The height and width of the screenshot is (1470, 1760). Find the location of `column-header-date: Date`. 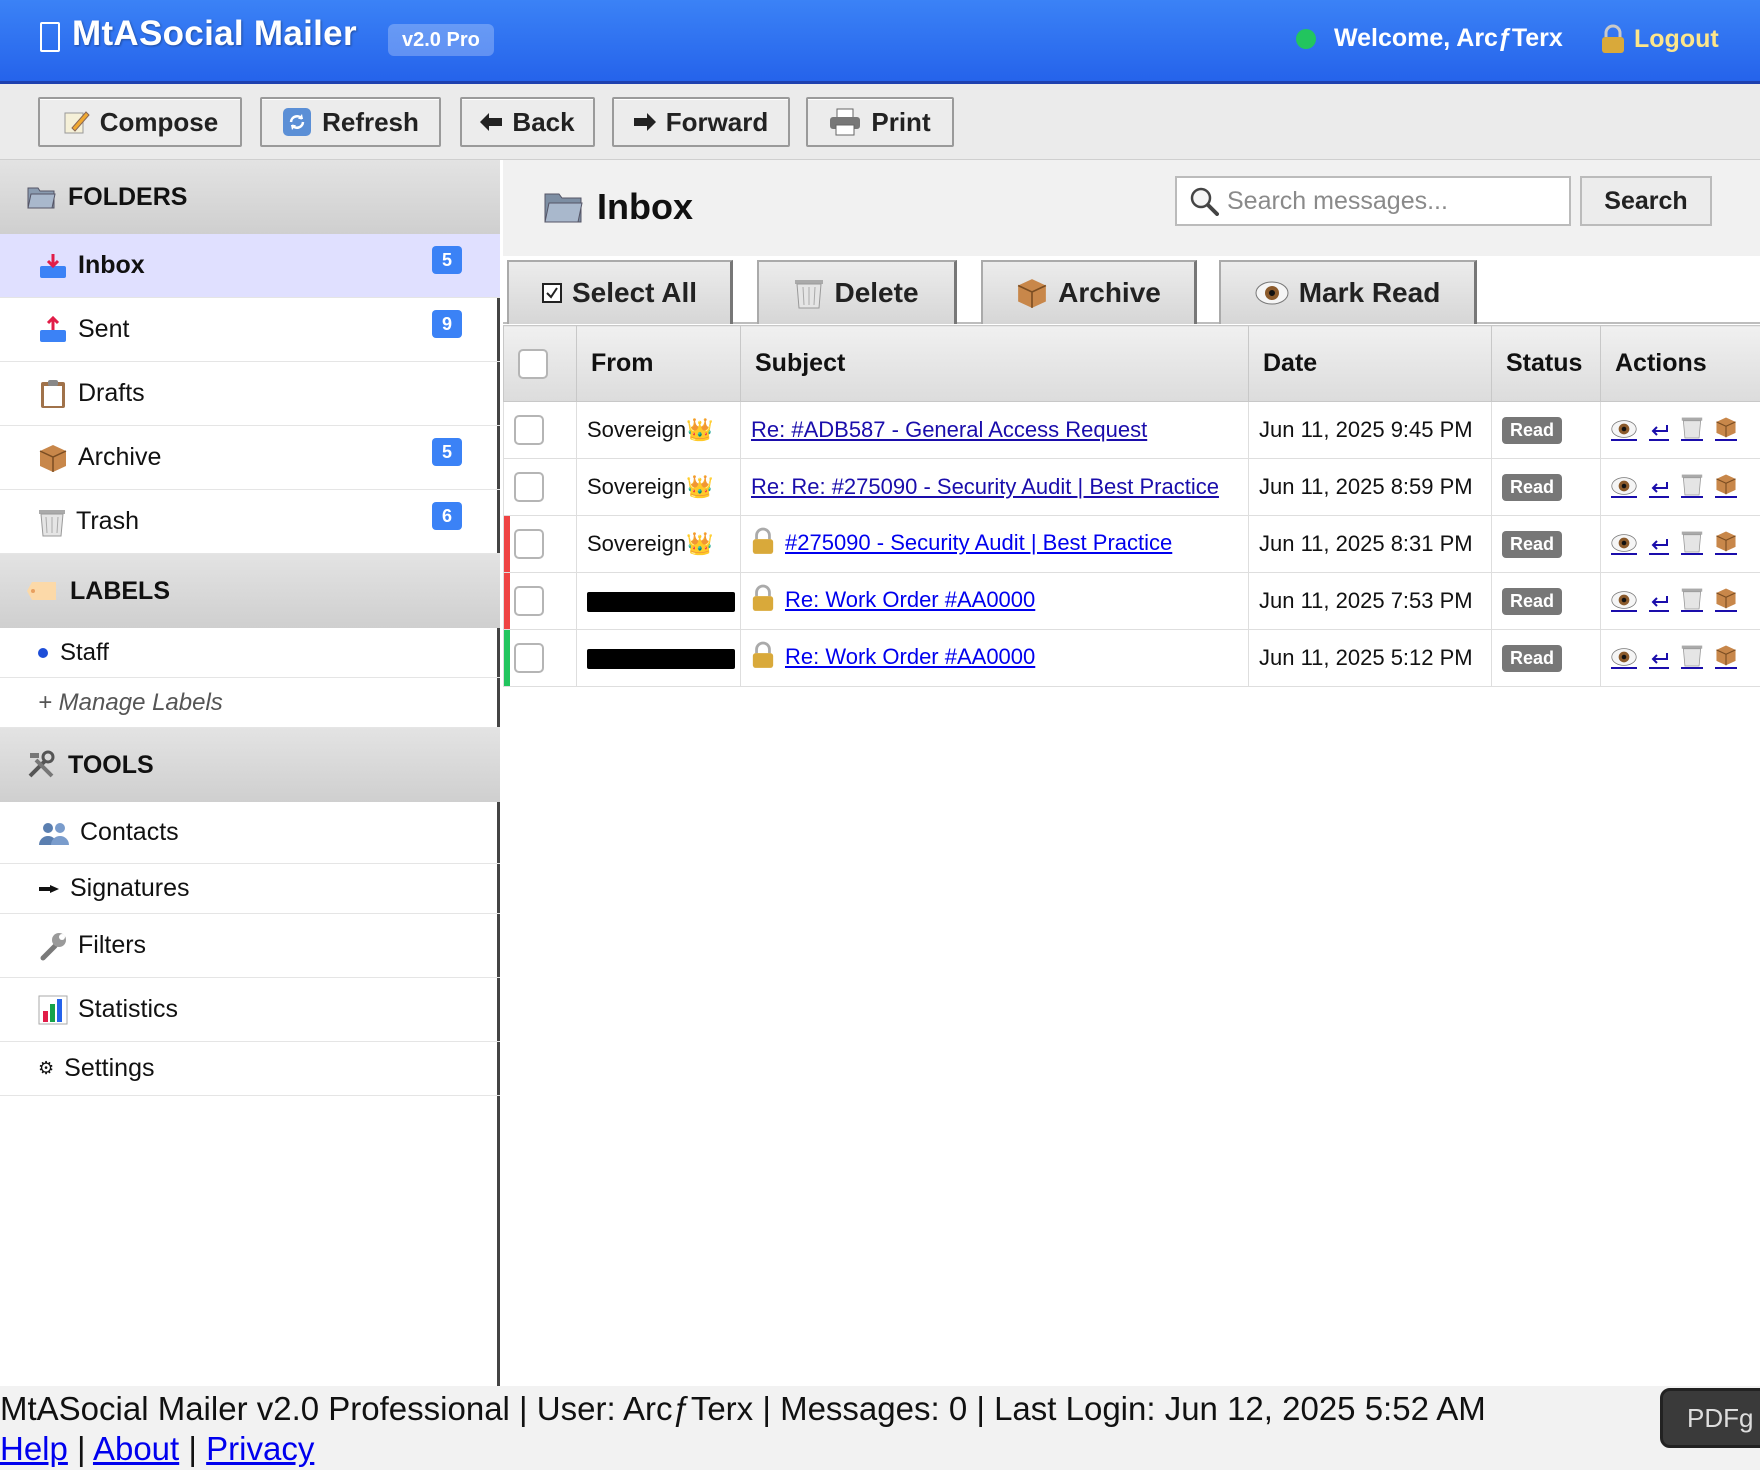

column-header-date: Date is located at coordinates (1370, 363).